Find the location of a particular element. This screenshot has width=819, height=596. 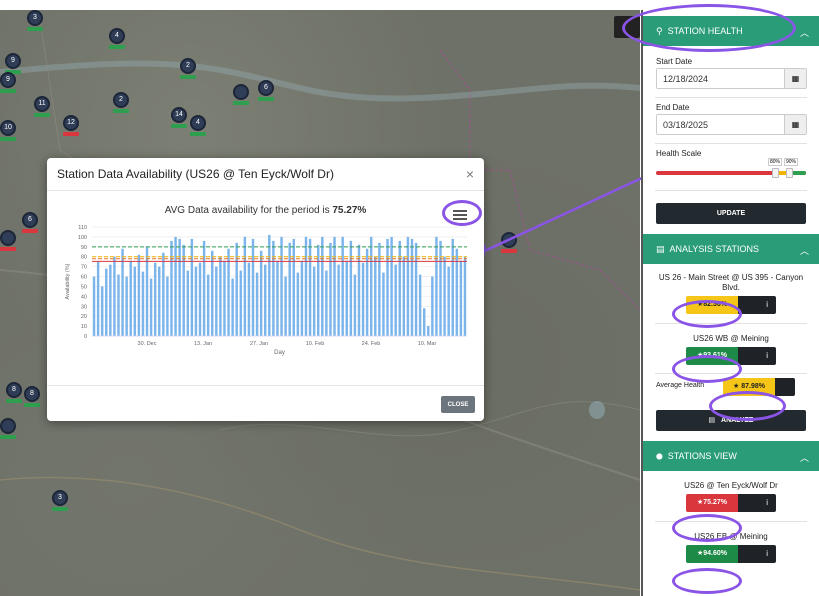

health-value: ★75.27% is located at coordinates (712, 503).